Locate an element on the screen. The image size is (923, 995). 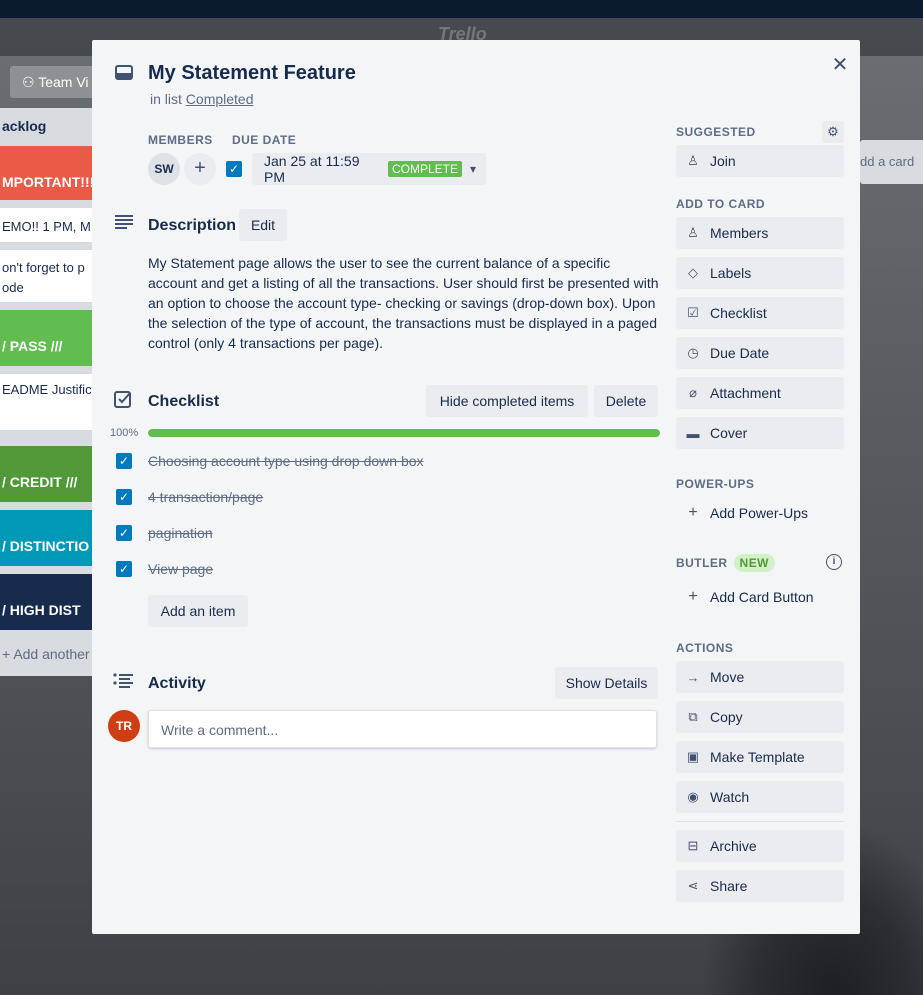
progress-percent: 100% is located at coordinates (124, 433).